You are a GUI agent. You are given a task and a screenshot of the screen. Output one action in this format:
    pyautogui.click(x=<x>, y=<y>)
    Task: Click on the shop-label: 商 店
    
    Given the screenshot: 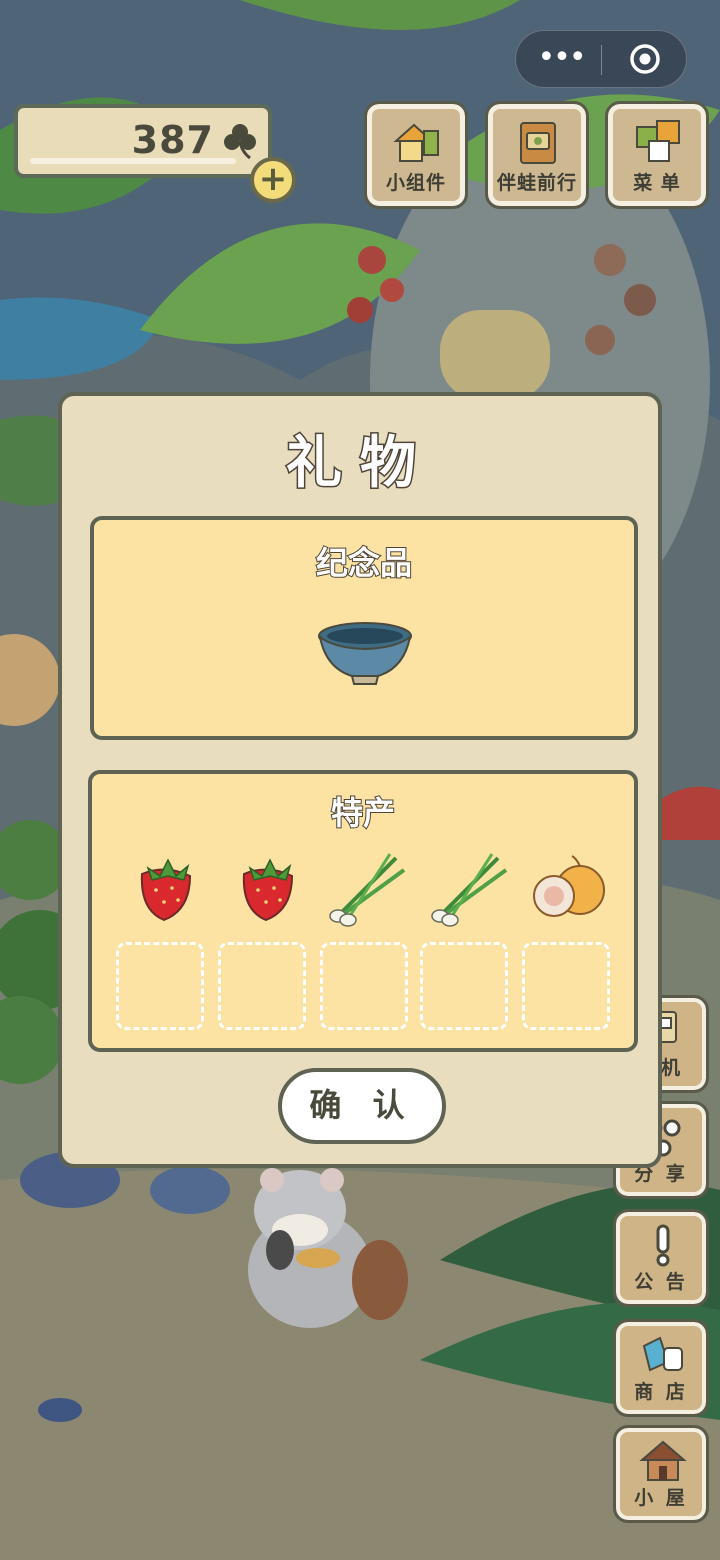 What is the action you would take?
    pyautogui.click(x=661, y=1392)
    